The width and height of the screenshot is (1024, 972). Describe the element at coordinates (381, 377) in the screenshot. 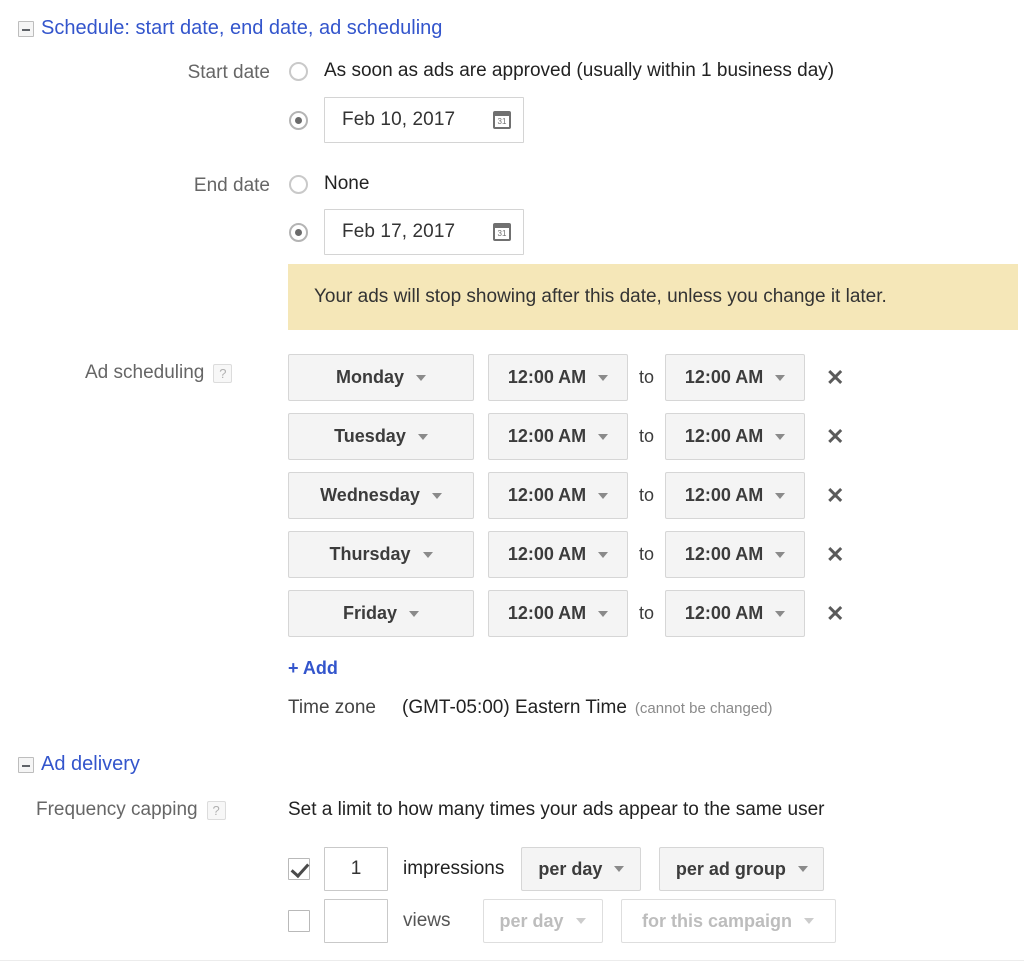

I see `day-select: Monday` at that location.